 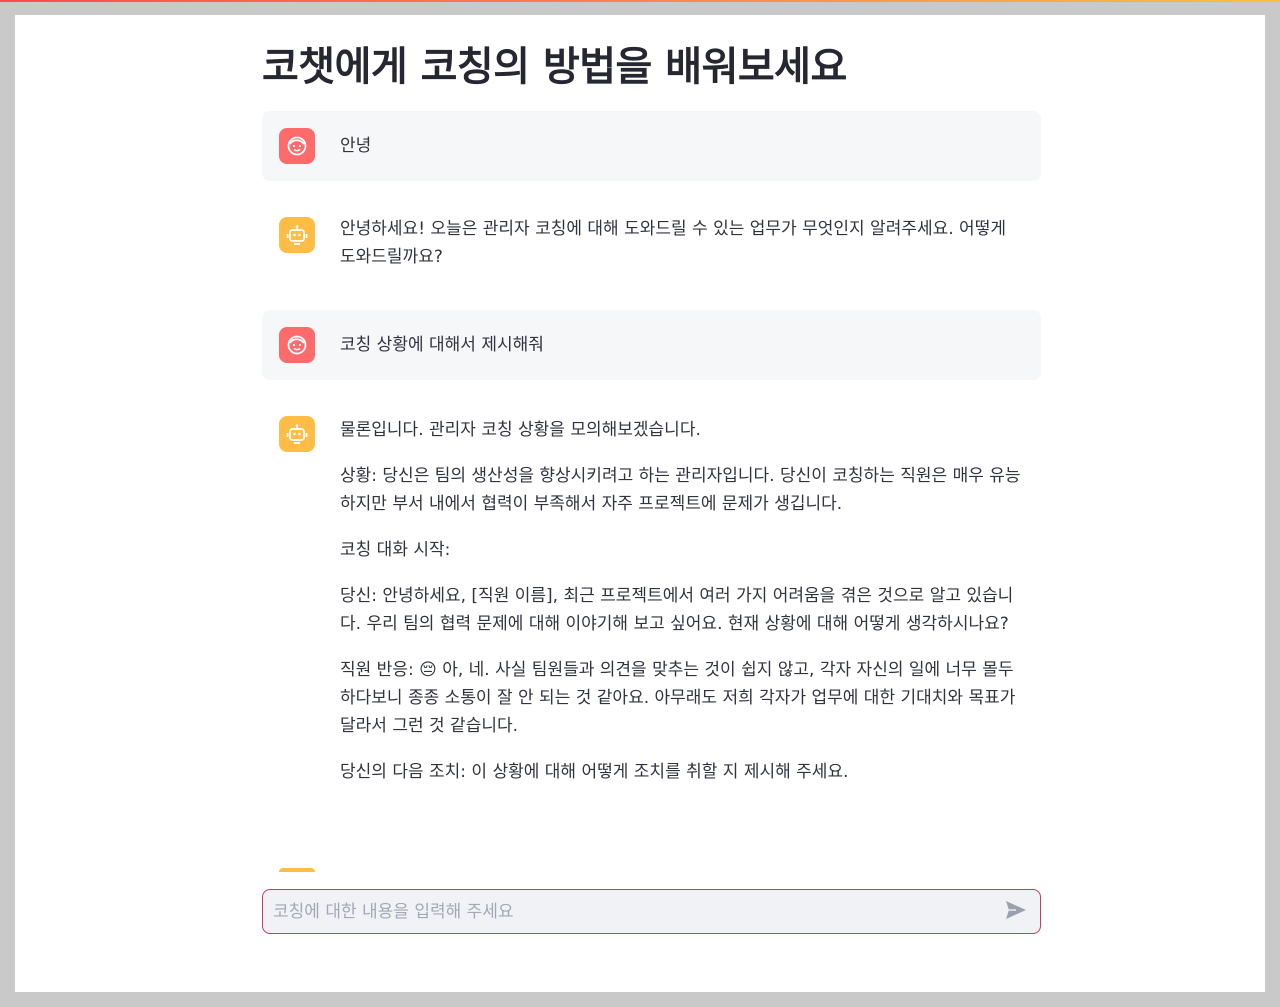 I want to click on message-text: 안녕, so click(x=356, y=146).